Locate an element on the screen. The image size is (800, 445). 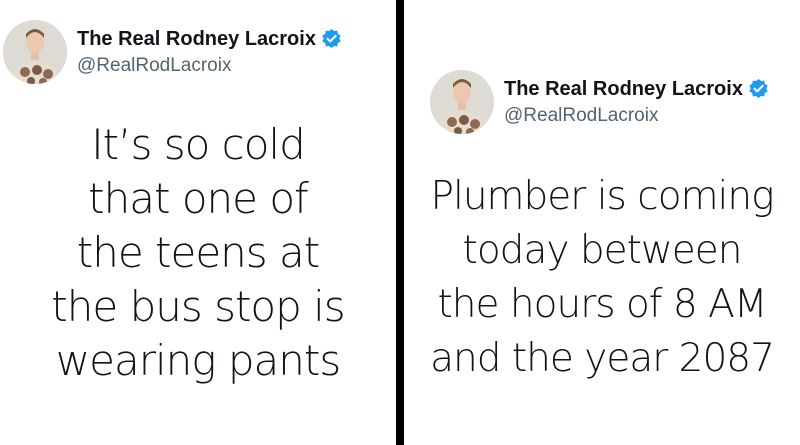
tweet-text-line: that one of is located at coordinates (198, 198).